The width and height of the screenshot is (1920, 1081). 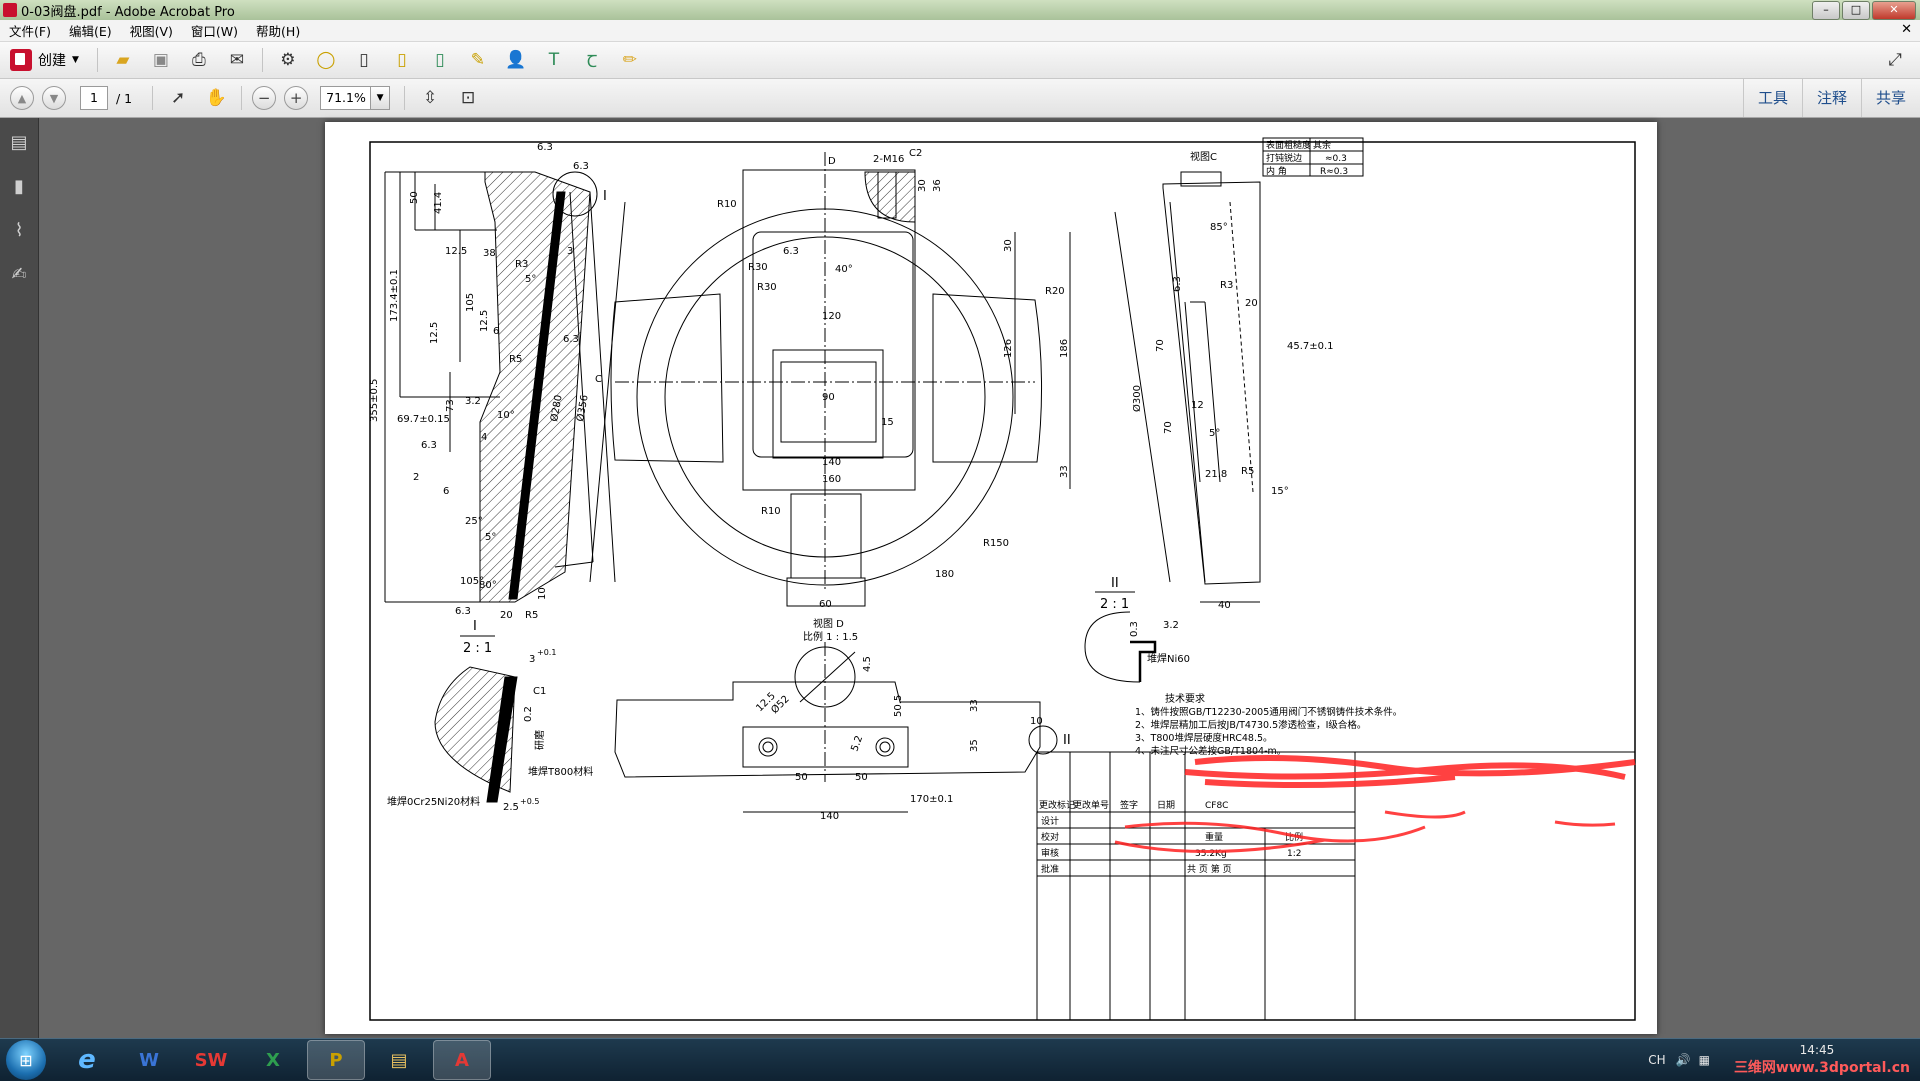 I want to click on taskbar-ie-icon: e, so click(x=87, y=1060).